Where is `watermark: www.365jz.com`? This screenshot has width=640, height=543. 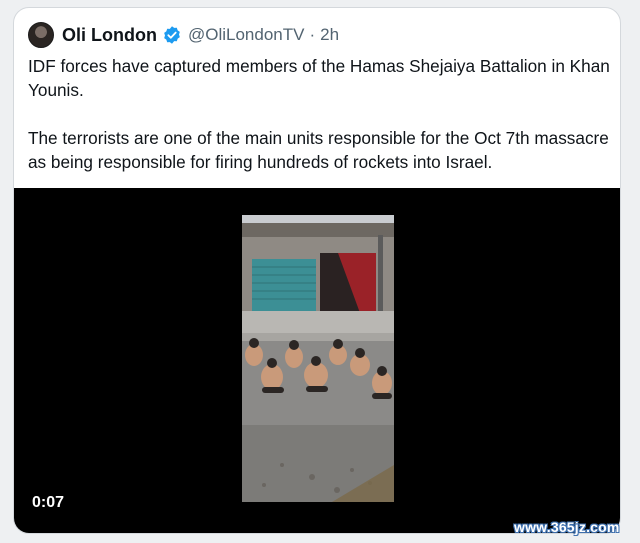 watermark: www.365jz.com is located at coordinates (567, 527).